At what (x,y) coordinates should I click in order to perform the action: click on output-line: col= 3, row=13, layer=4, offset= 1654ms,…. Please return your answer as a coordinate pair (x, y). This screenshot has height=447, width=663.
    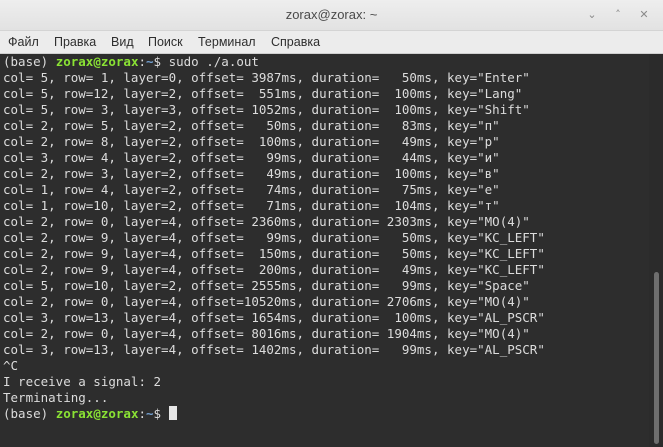
    Looking at the image, I should click on (274, 317).